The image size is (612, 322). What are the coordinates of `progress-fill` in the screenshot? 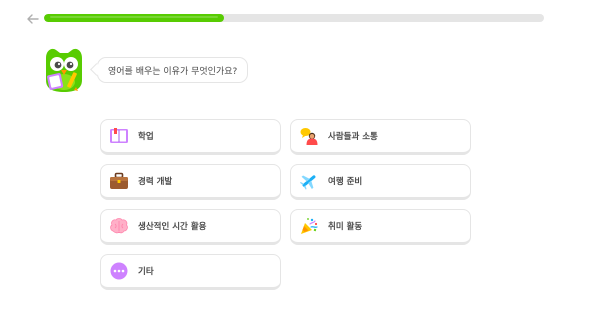 It's located at (134, 18).